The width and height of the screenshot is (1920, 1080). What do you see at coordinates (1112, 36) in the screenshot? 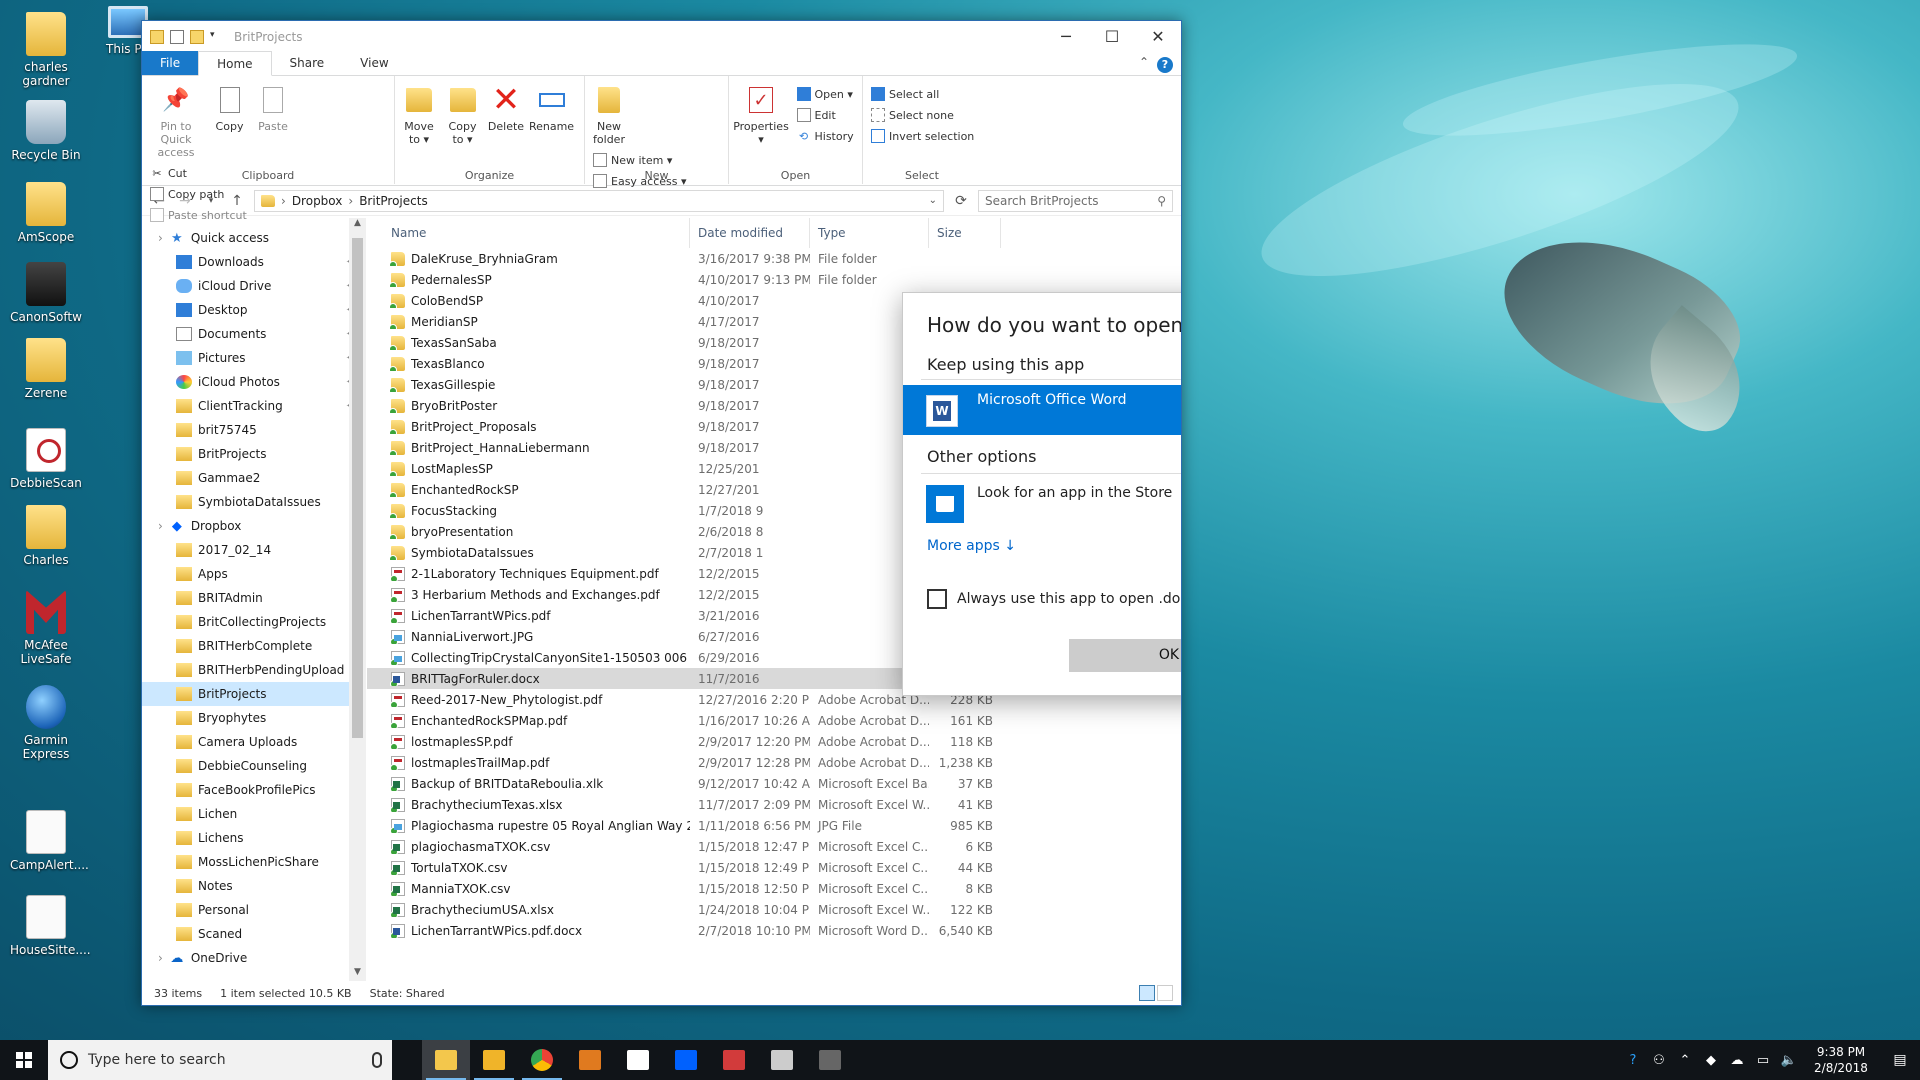
I see `maximize-button: ☐` at bounding box center [1112, 36].